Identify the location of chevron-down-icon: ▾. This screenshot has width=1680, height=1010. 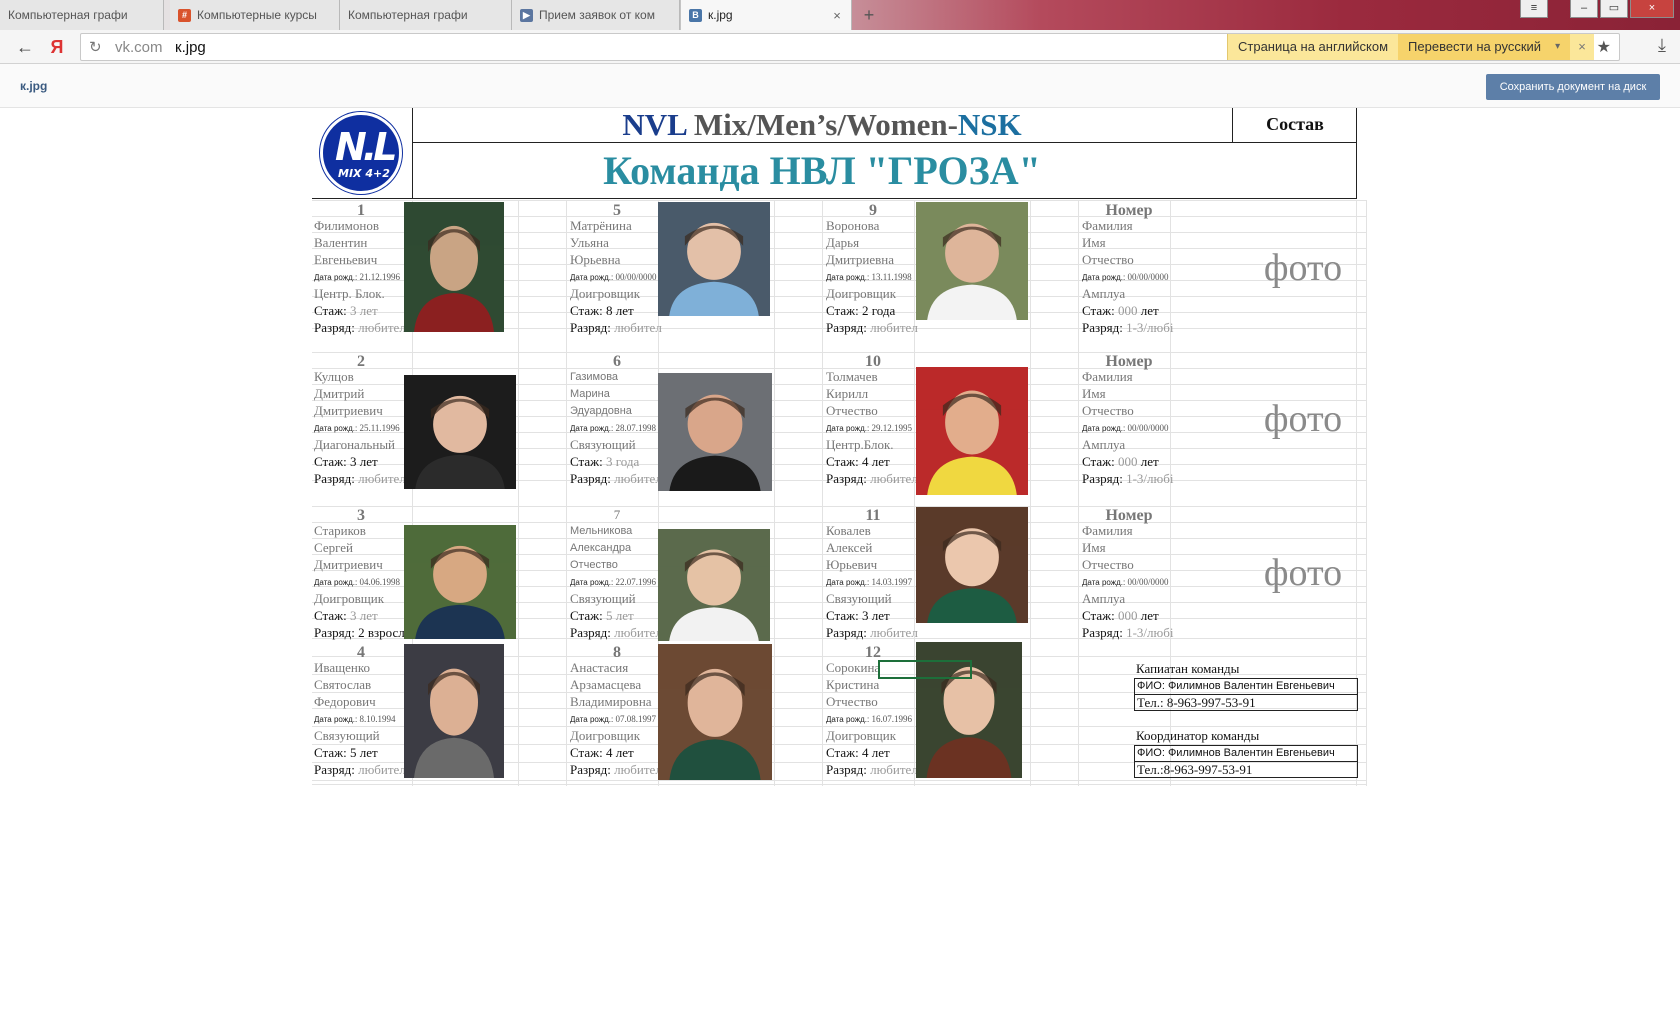
(1557, 47).